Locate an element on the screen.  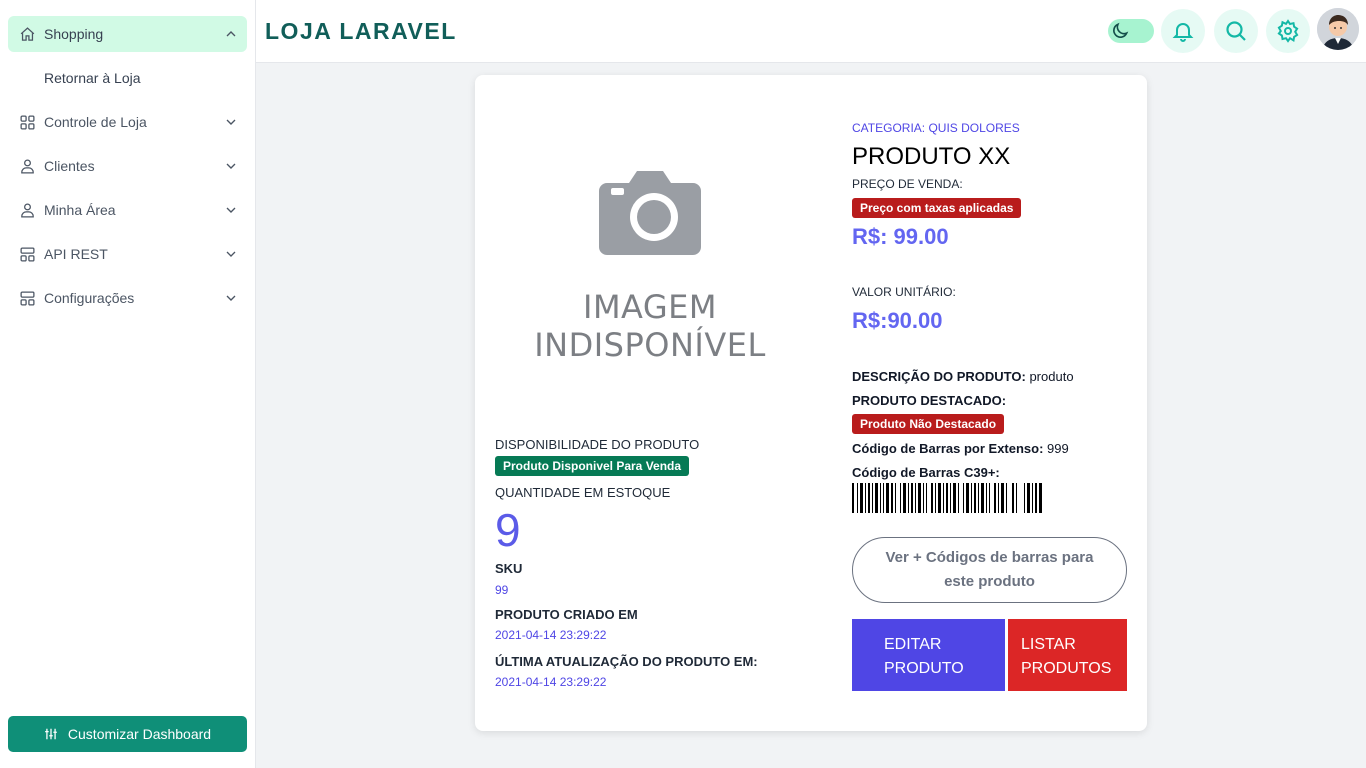
stock-label: QUANTIDADE EM ESTOQUE is located at coordinates (583, 492).